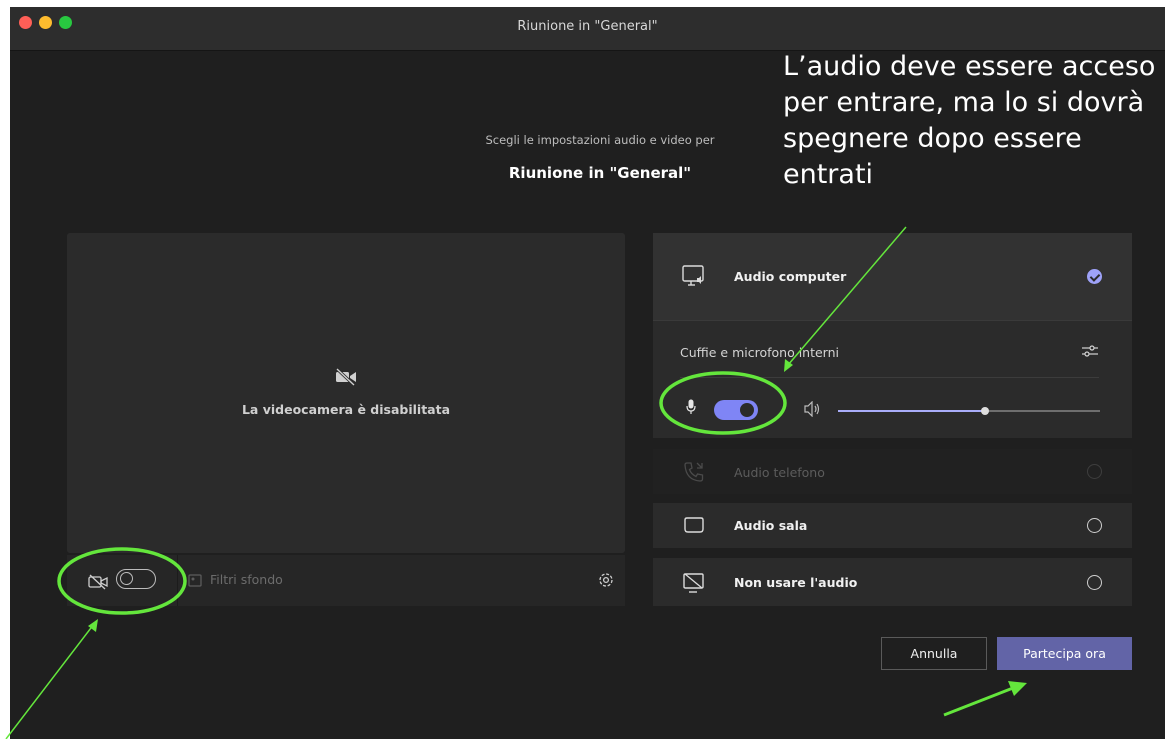  Describe the element at coordinates (892, 525) in the screenshot. I see `audio-option-room: Audio sala` at that location.